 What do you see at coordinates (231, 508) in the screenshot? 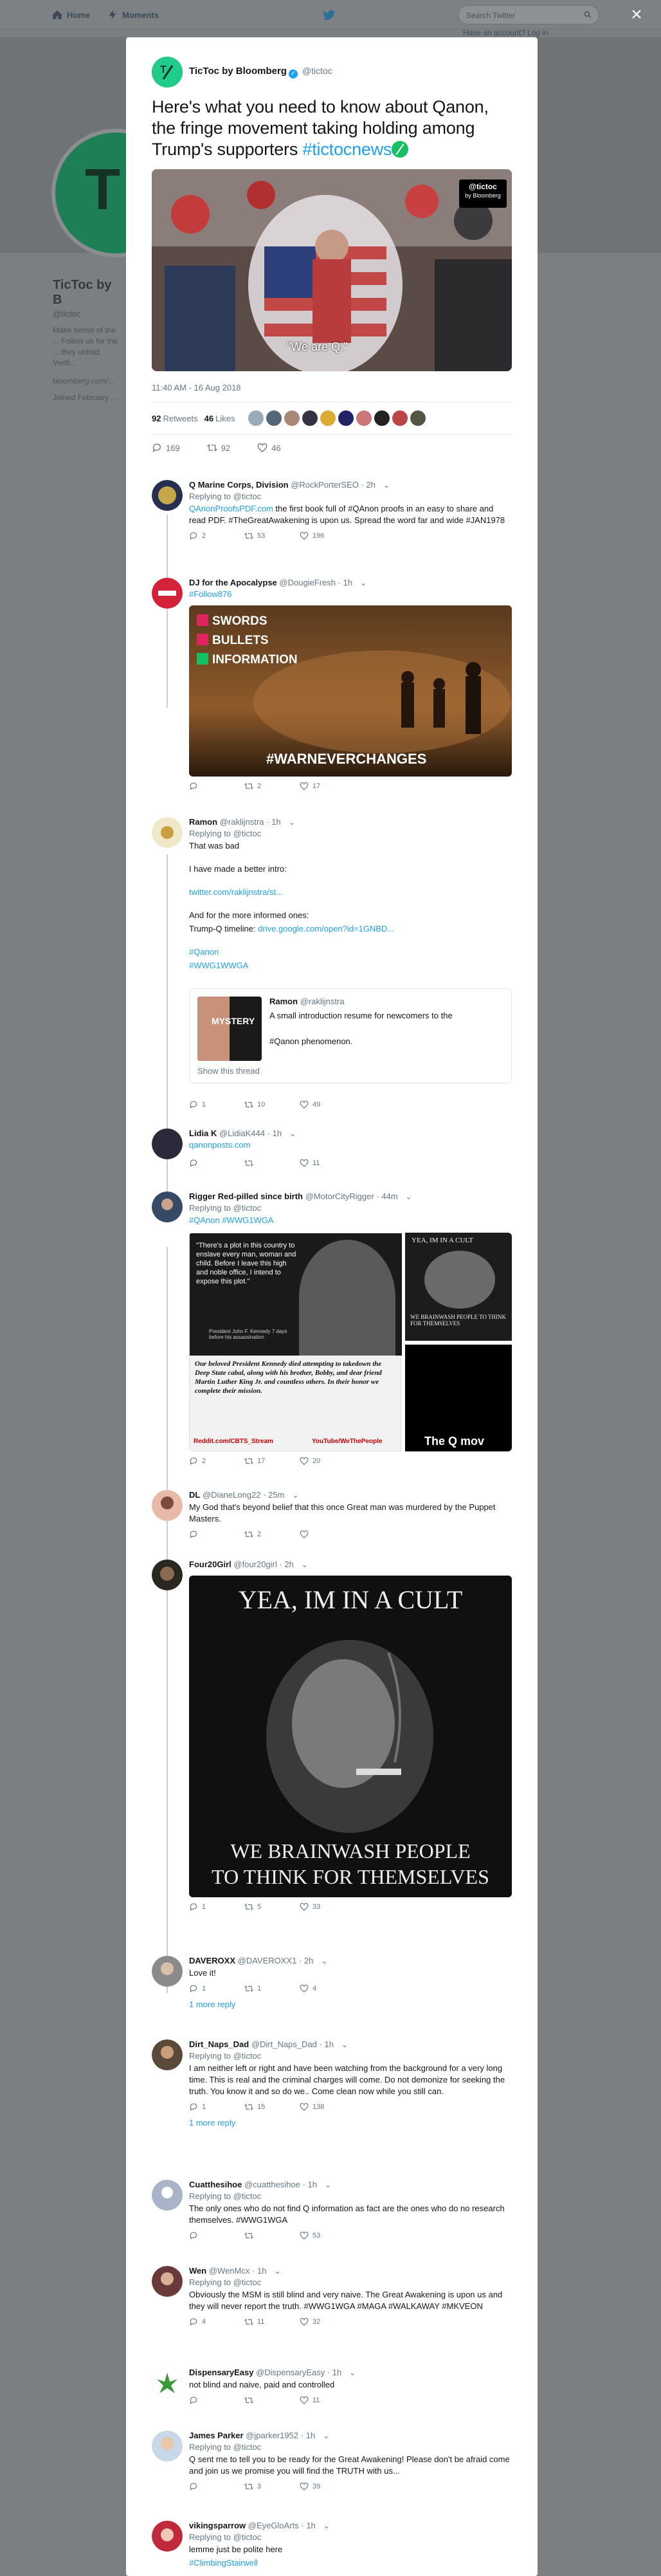
I see `reply-link: QAnonProofsPDF.com` at bounding box center [231, 508].